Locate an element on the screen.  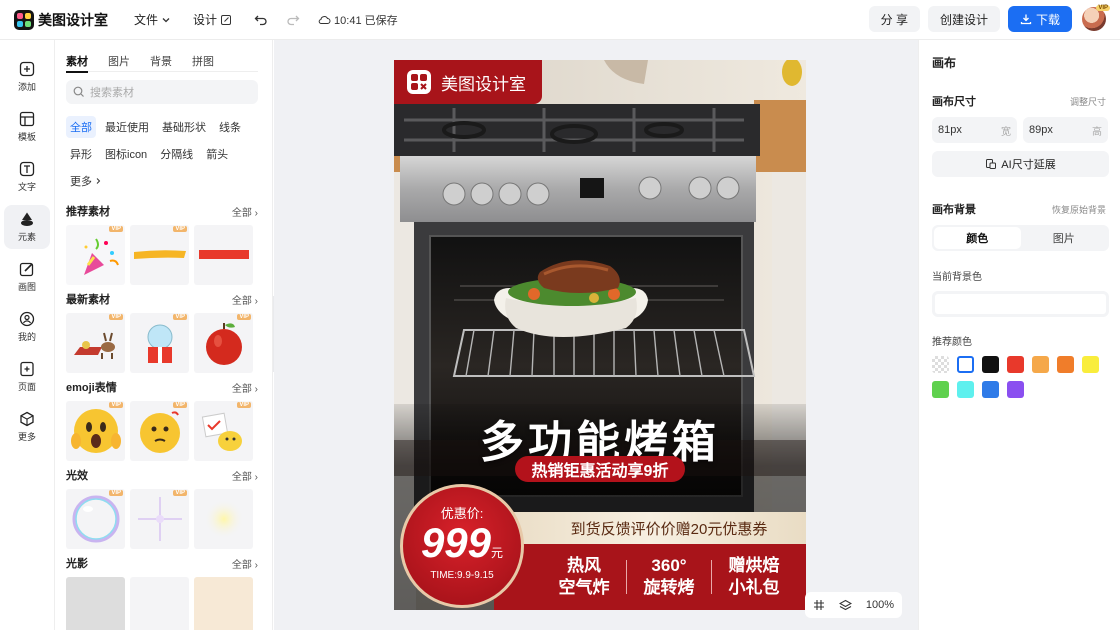
feature-gift-pack: 赠烘焙 小礼包 is located at coordinates (754, 577).